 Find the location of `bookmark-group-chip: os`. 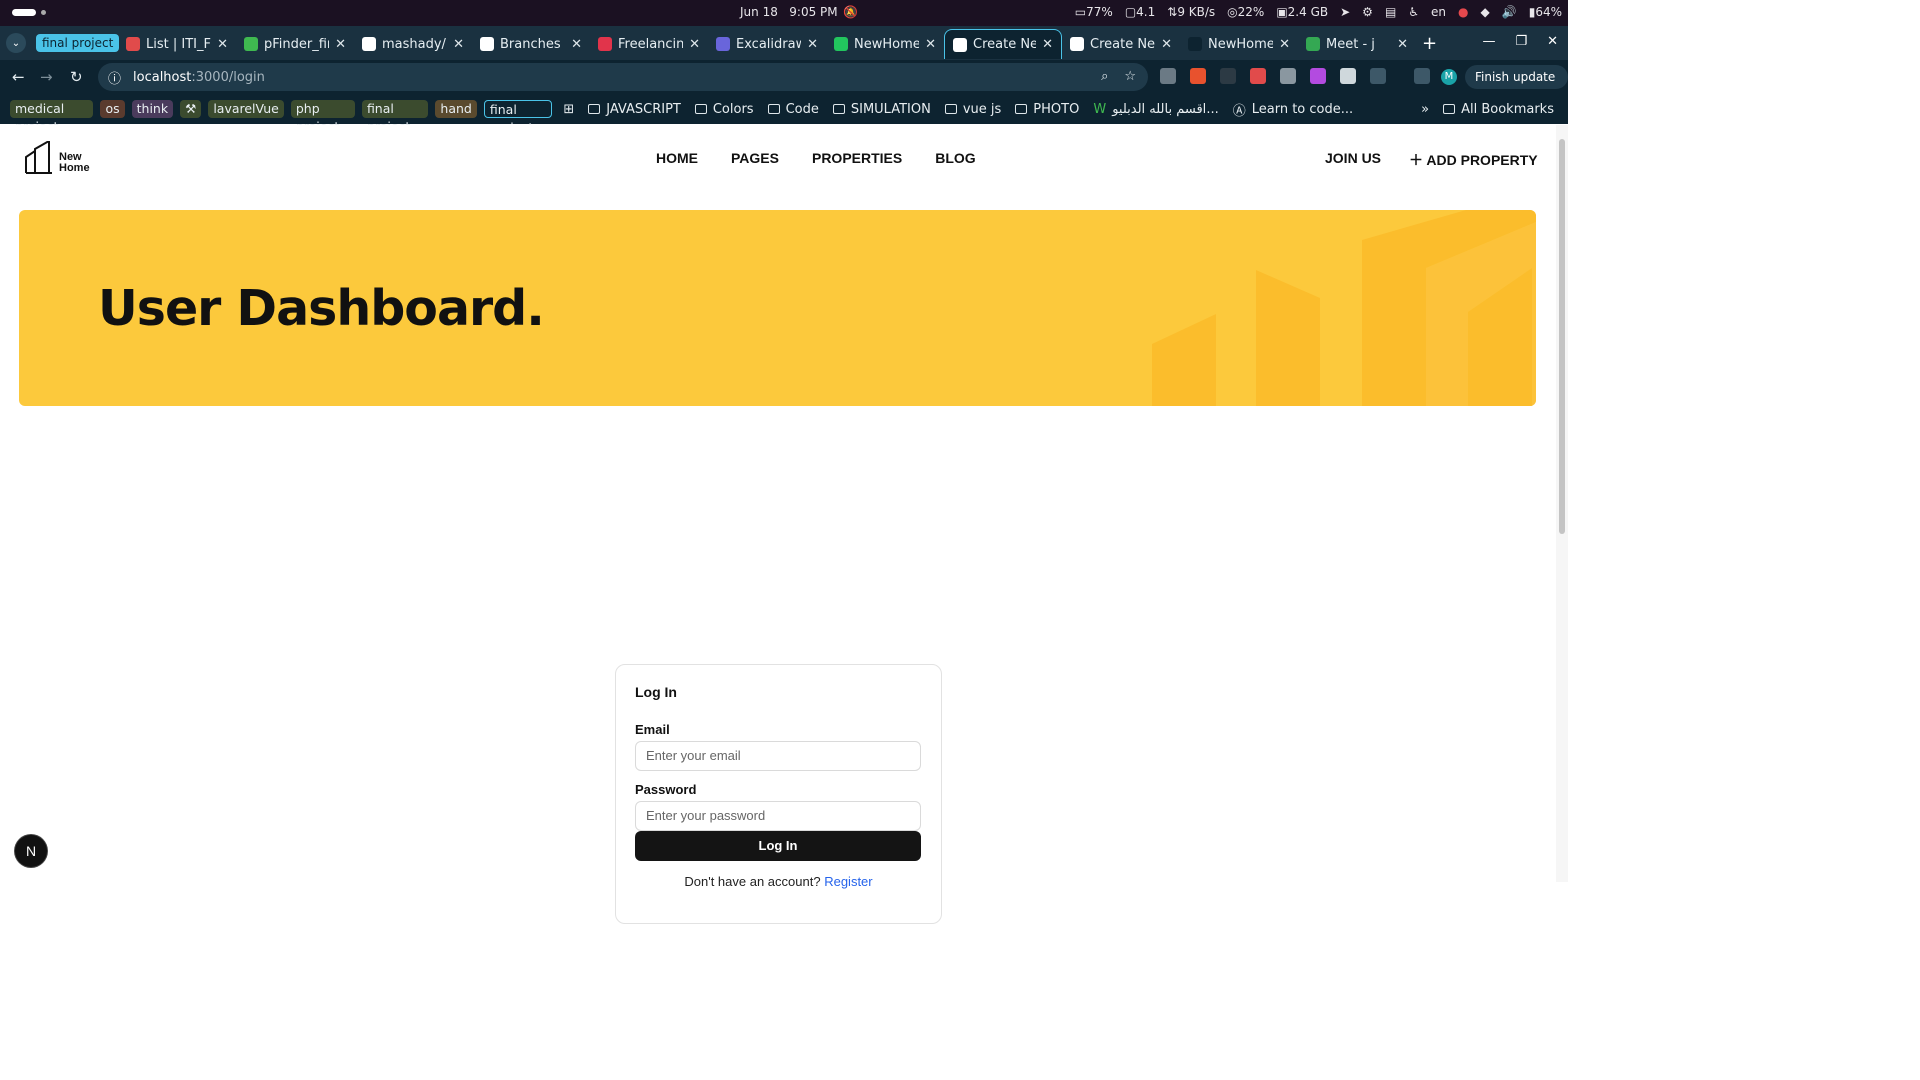

bookmark-group-chip: os is located at coordinates (112, 109).